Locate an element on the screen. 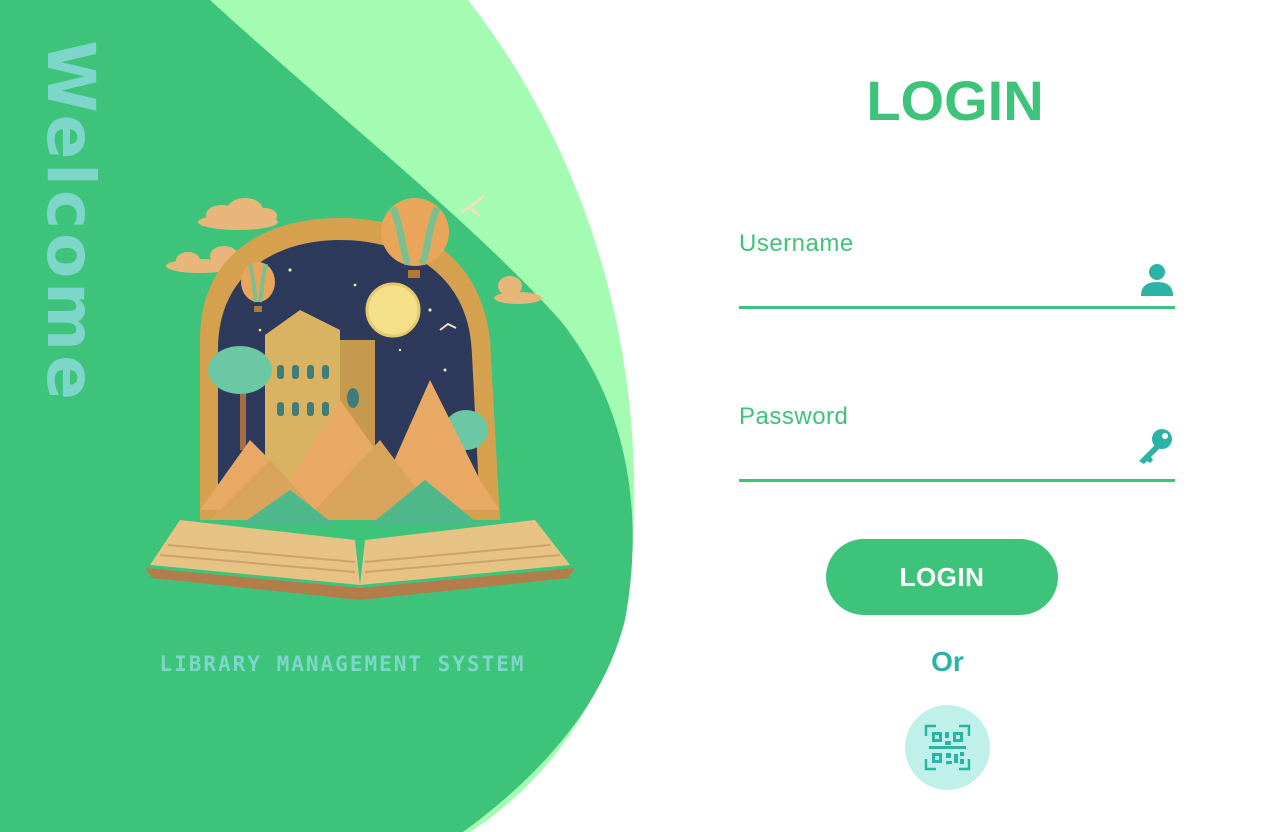 Image resolution: width=1280 pixels, height=832 pixels. key-icon is located at coordinates (1155, 446).